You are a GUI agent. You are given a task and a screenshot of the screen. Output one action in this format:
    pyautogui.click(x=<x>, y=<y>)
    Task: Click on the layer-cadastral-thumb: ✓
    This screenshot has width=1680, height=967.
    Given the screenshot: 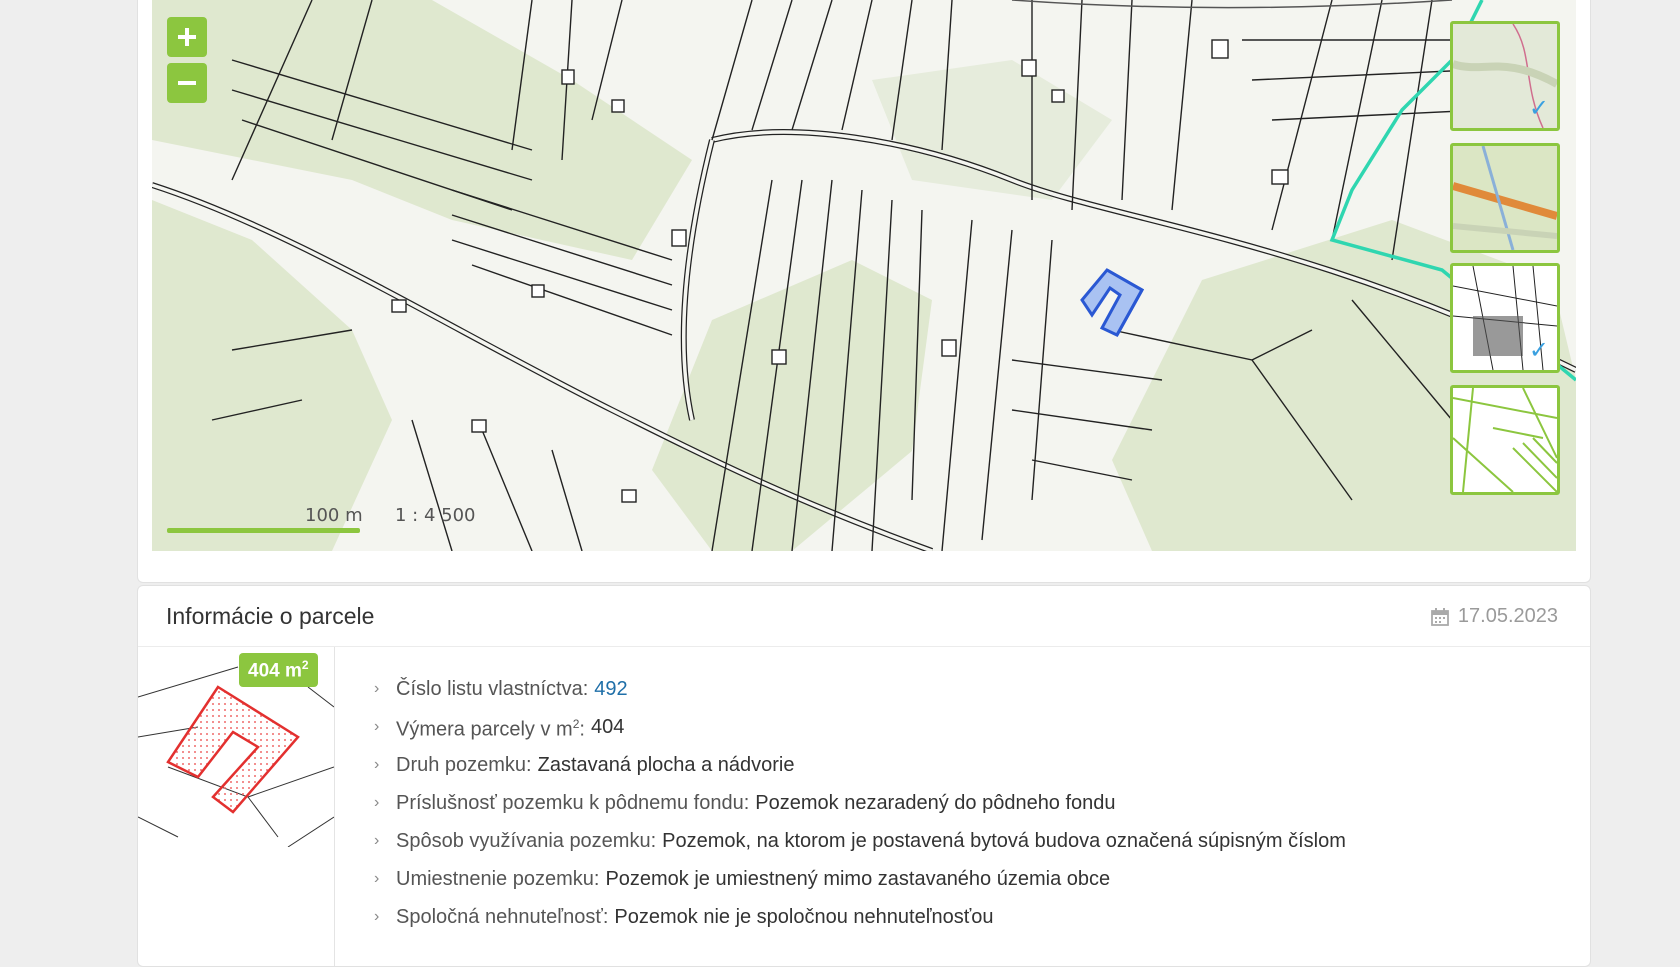 What is the action you would take?
    pyautogui.click(x=1505, y=318)
    